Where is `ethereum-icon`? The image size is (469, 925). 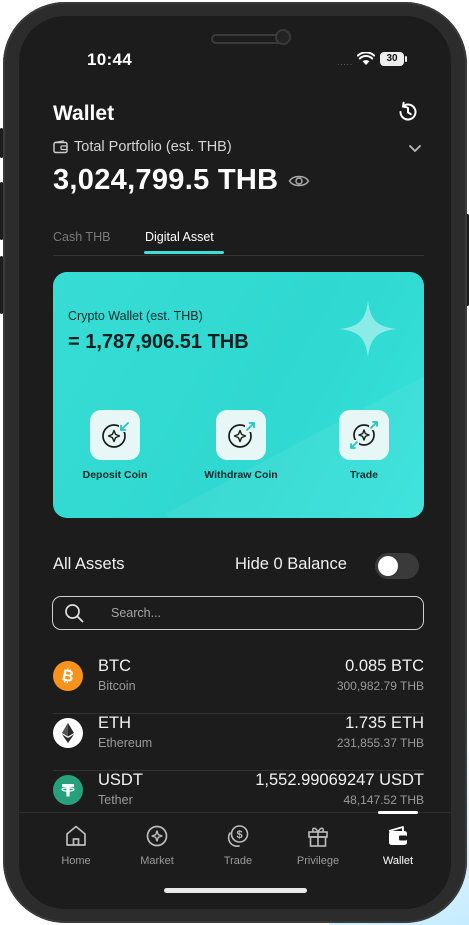
ethereum-icon is located at coordinates (68, 733).